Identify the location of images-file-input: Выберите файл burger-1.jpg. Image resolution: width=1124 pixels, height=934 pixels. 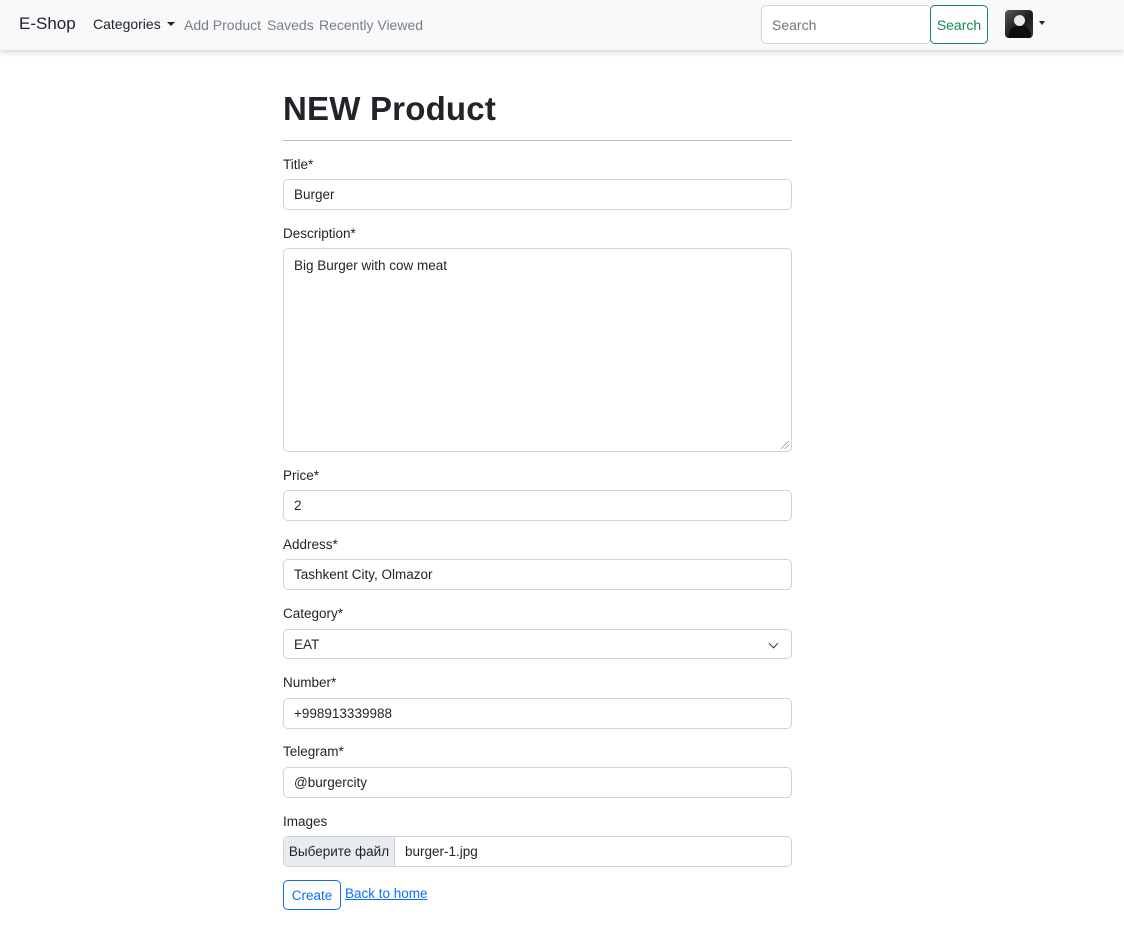
(537, 851).